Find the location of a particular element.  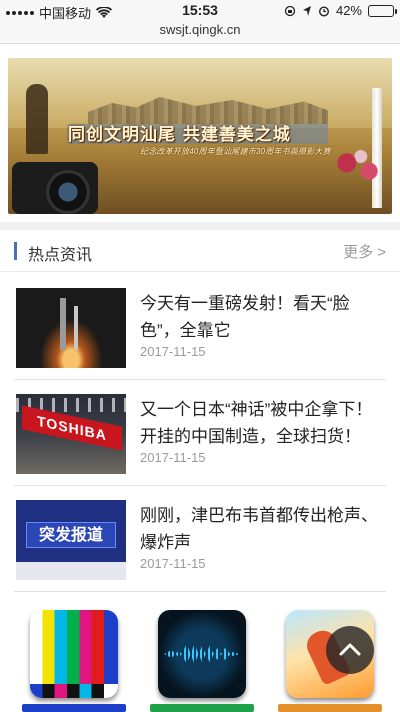

banner-lens is located at coordinates (68, 192).